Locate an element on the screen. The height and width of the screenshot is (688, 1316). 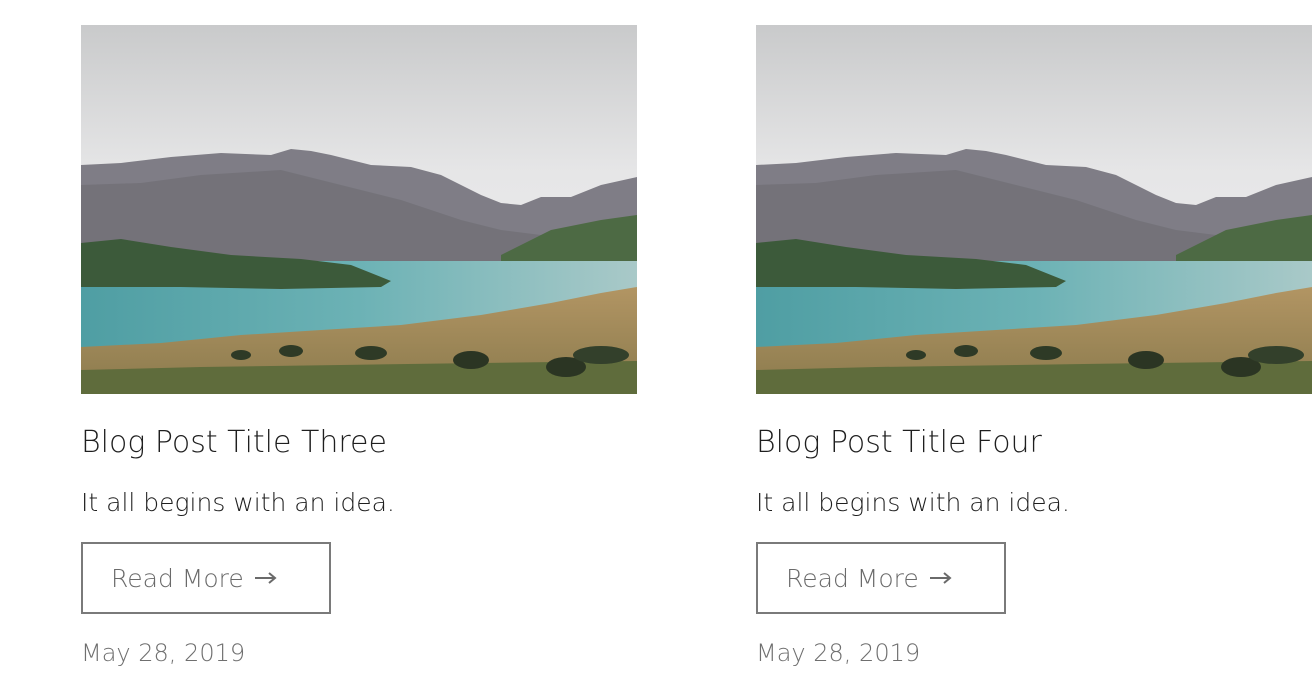
post-title: Blog Post Title Three is located at coordinates (234, 443).